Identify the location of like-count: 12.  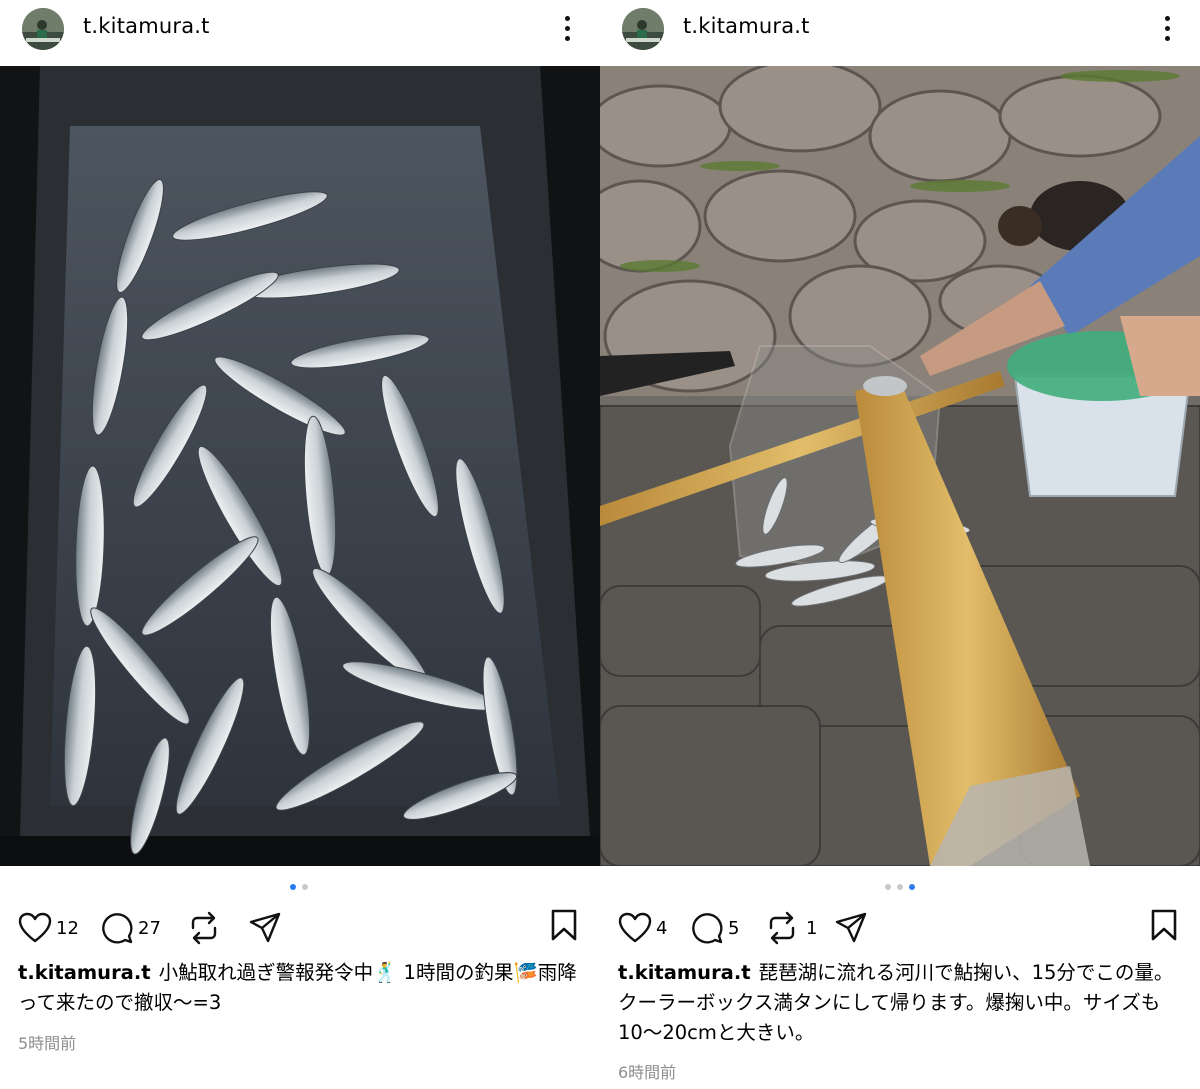
(67, 928).